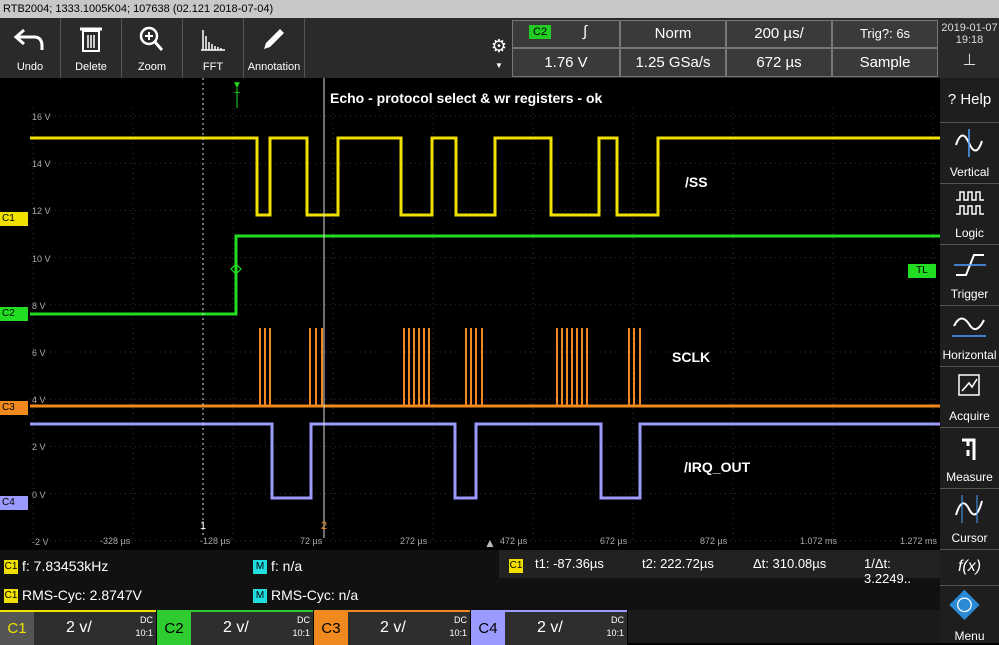 This screenshot has width=999, height=645. I want to click on measure-button: Measure, so click(969, 457).